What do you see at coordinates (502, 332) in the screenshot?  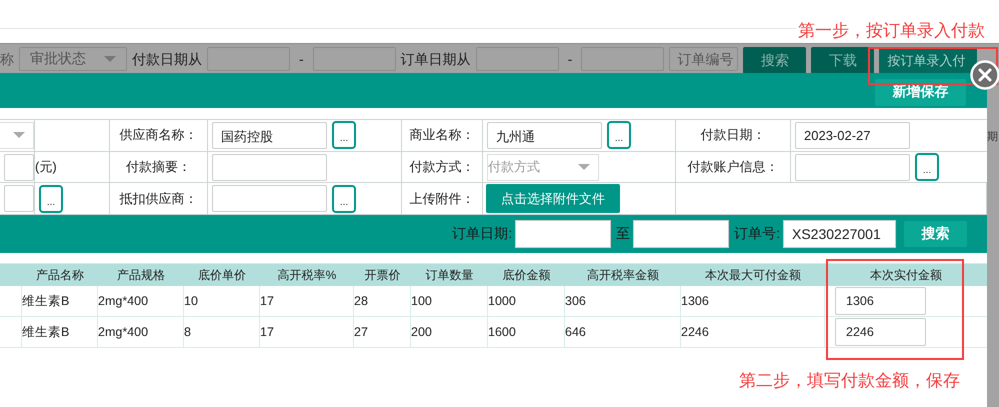 I see `table-cell: 1600` at bounding box center [502, 332].